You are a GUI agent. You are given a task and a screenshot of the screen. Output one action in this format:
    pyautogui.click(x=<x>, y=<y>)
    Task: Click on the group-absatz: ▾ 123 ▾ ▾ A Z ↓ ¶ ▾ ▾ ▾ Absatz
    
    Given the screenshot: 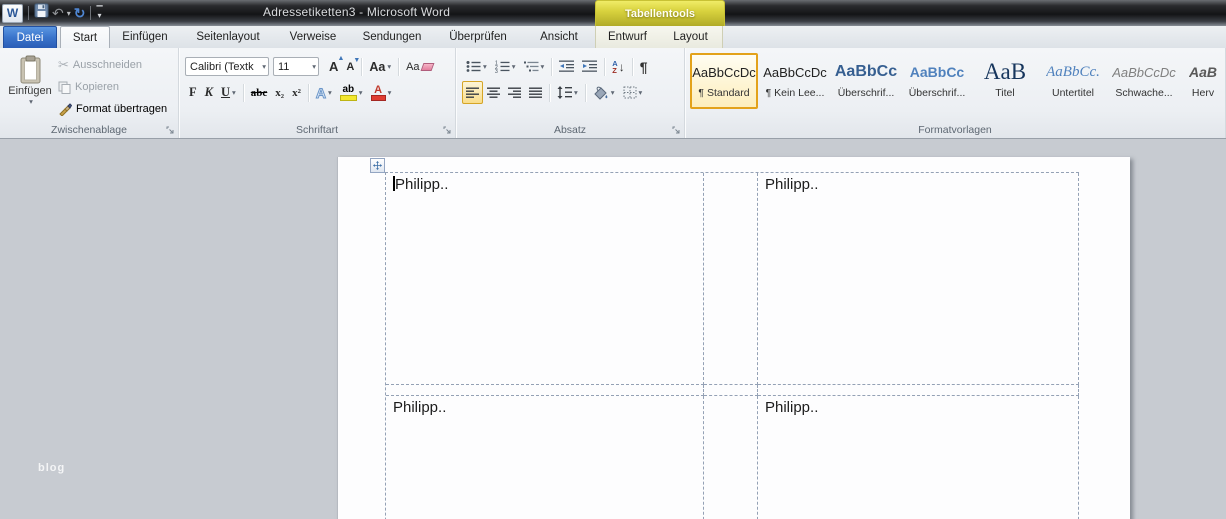 What is the action you would take?
    pyautogui.click(x=570, y=93)
    